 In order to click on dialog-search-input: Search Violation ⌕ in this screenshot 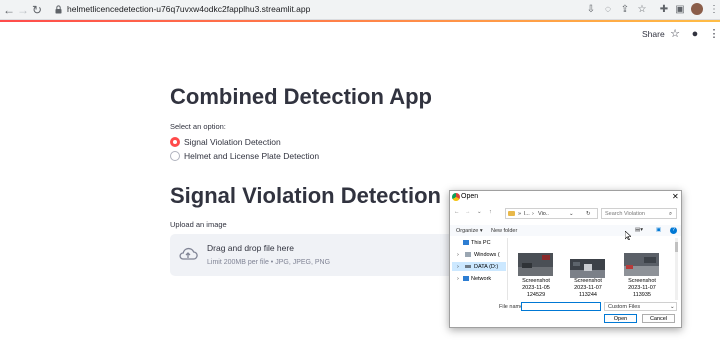, I will do `click(639, 213)`.